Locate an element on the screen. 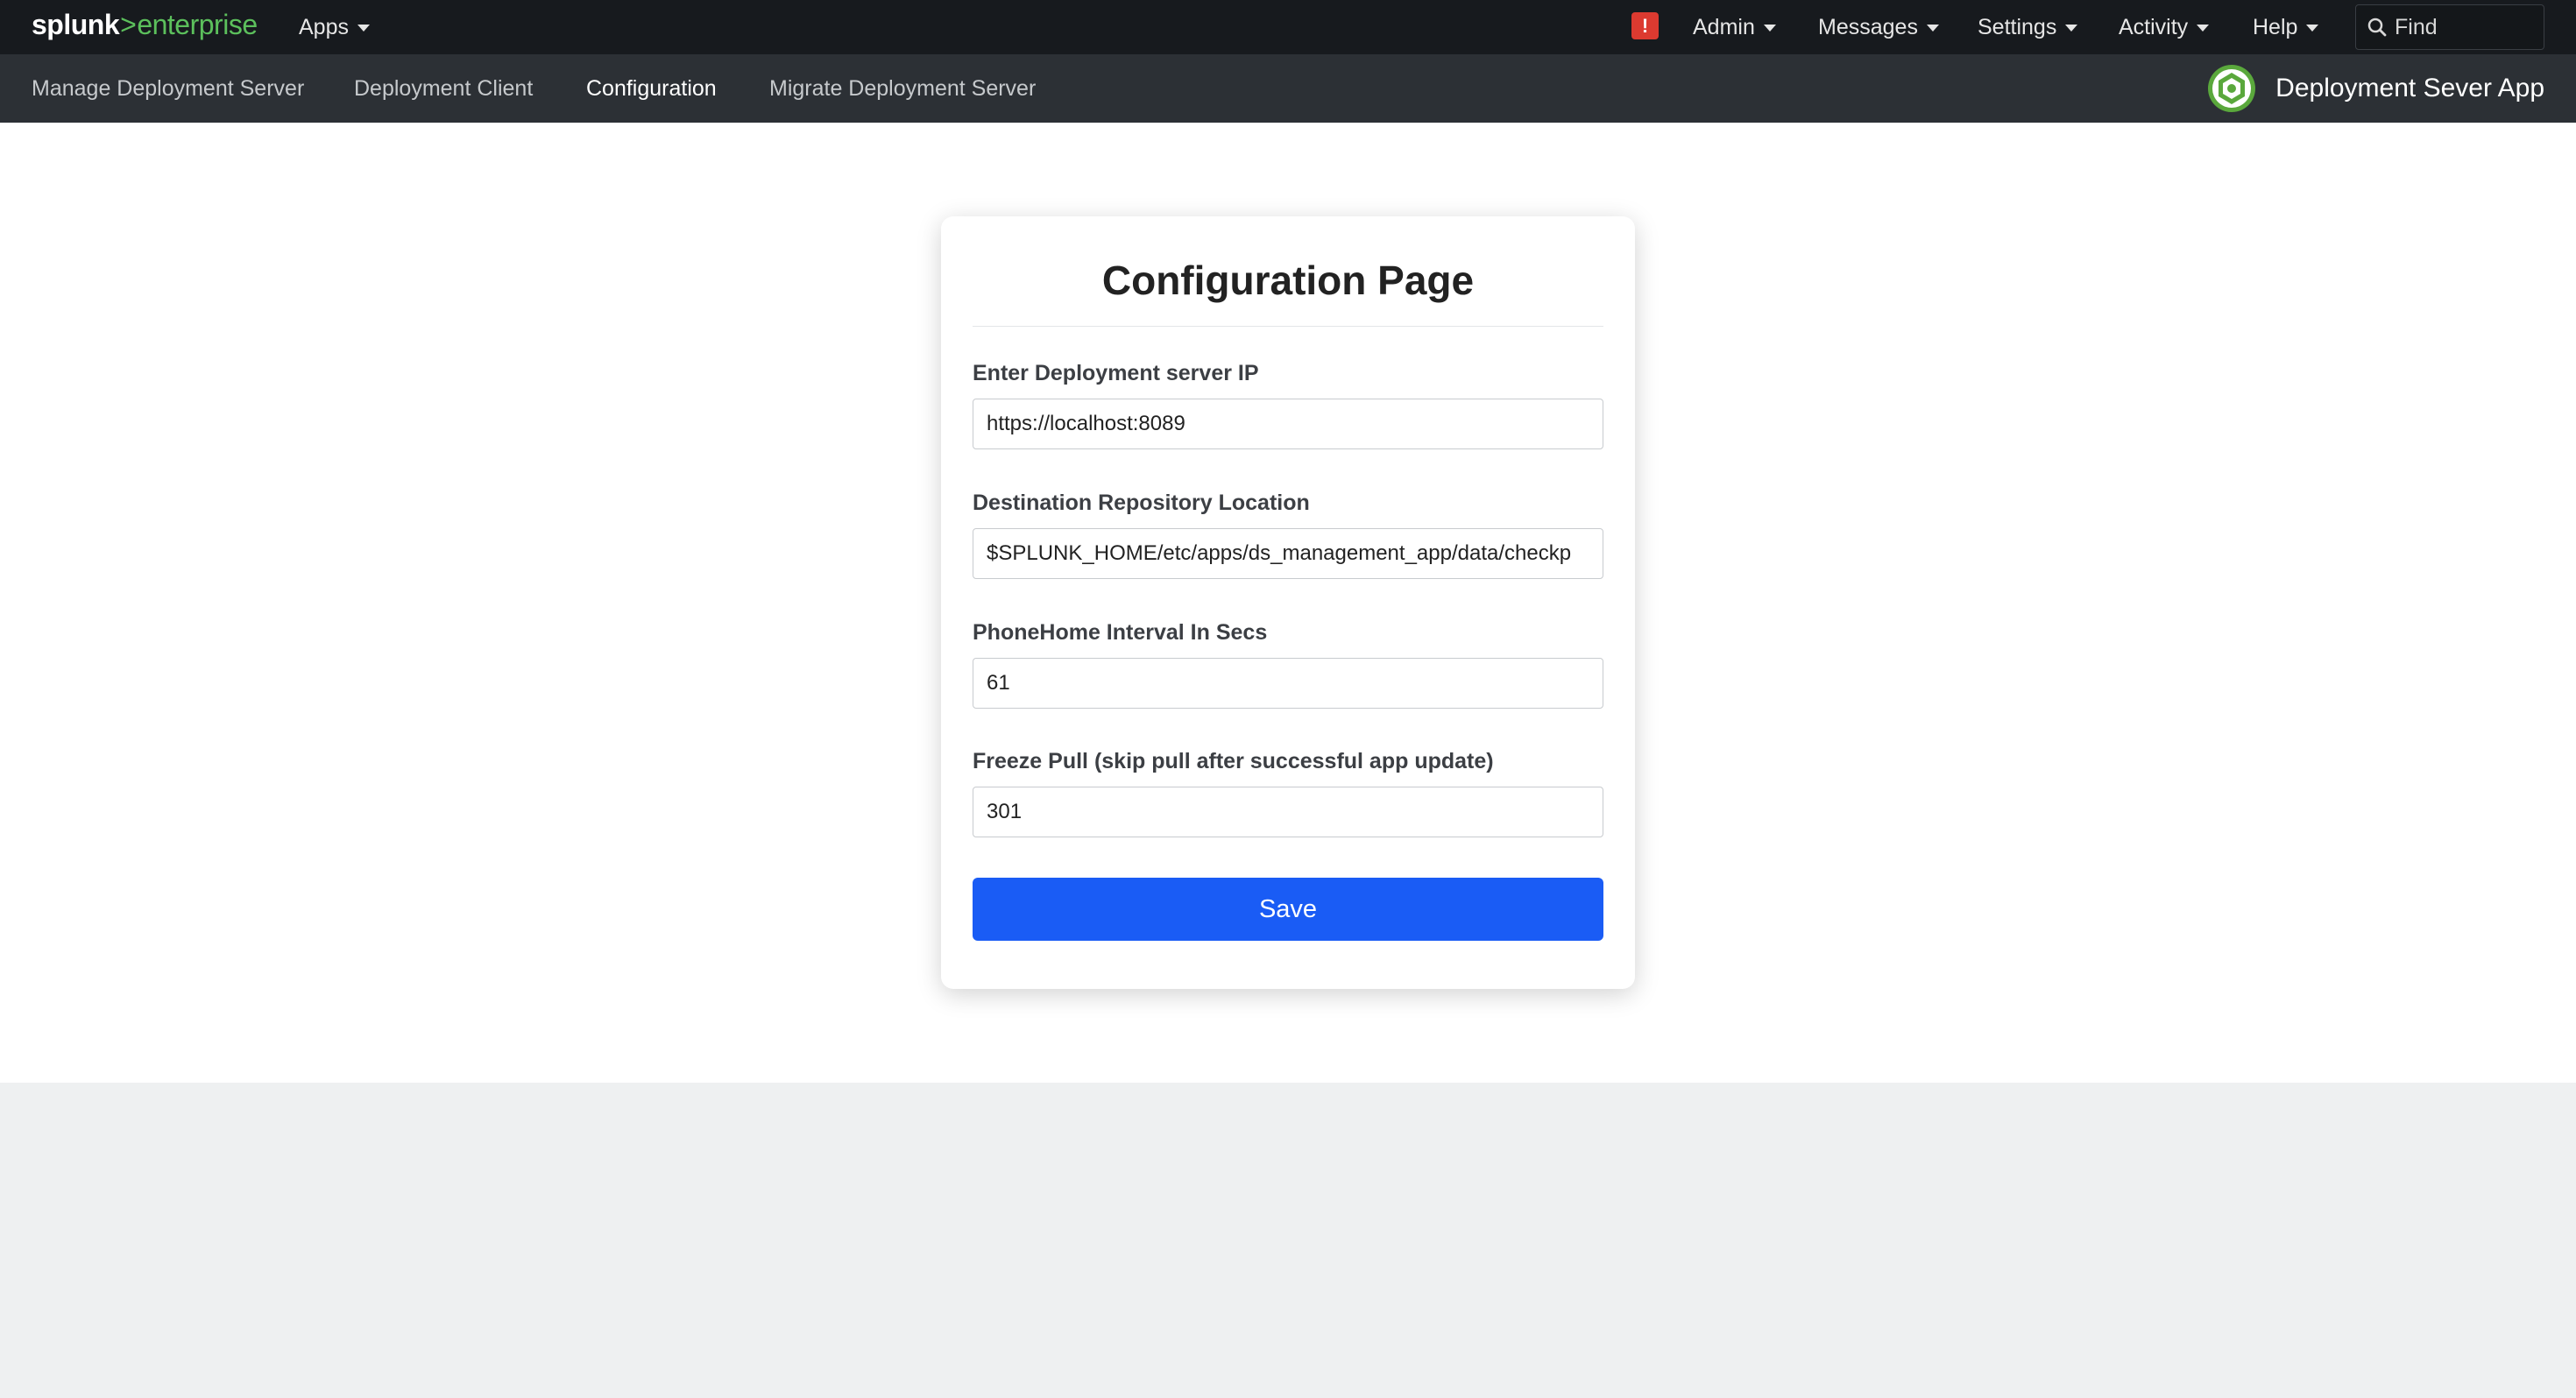  server-ip-field: Enter Deployment server IP is located at coordinates (1288, 405).